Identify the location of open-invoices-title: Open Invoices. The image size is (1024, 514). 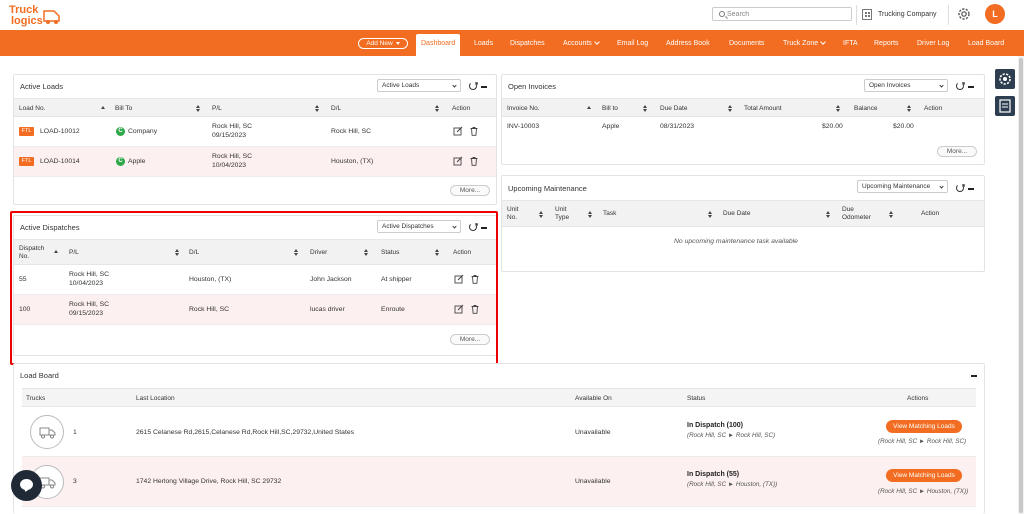
(532, 86).